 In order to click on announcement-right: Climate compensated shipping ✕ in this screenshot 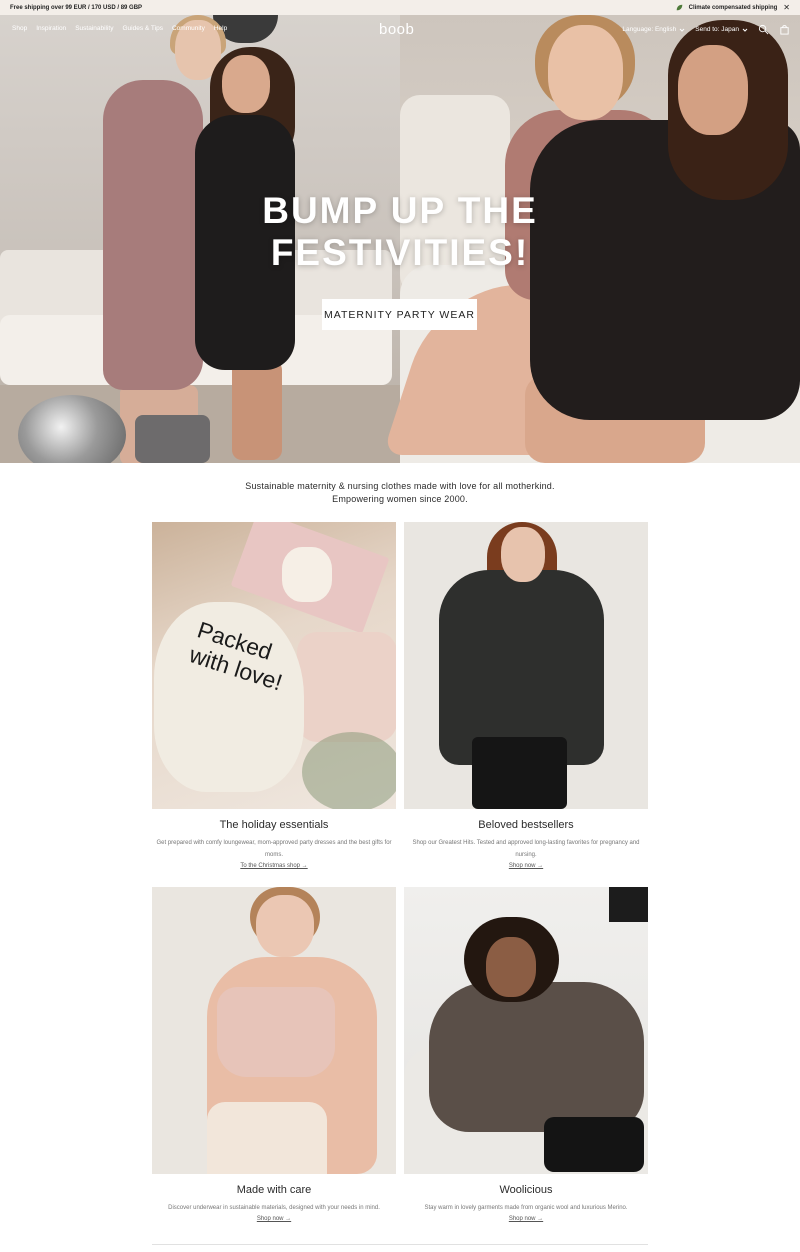, I will do `click(733, 7)`.